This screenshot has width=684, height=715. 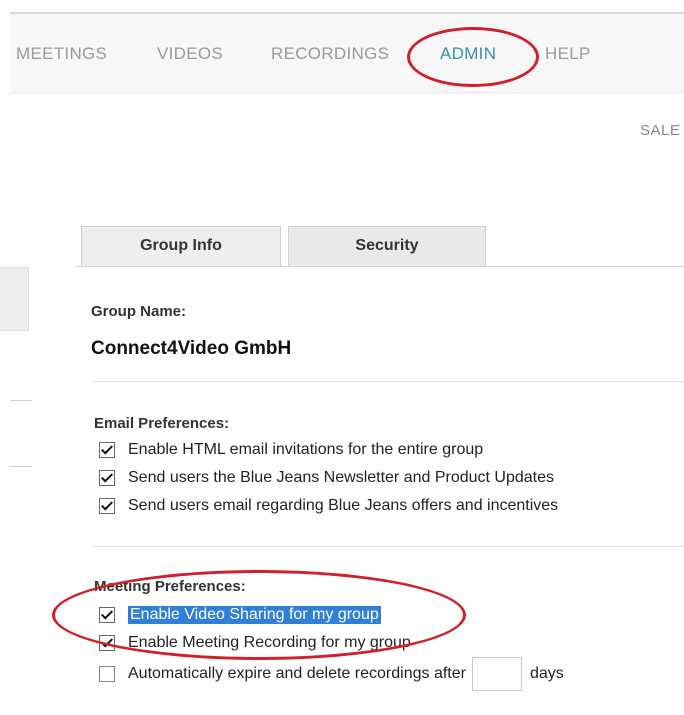 I want to click on tab-security: Security, so click(x=387, y=246).